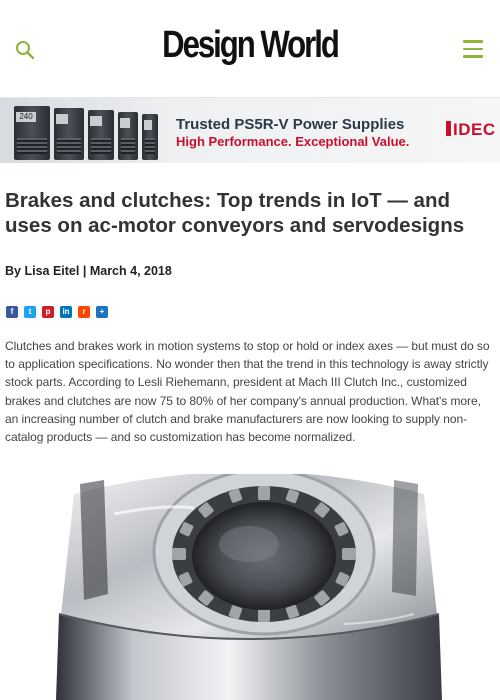 This screenshot has width=500, height=700. What do you see at coordinates (86, 131) in the screenshot?
I see `power-supply-products-image: 240` at bounding box center [86, 131].